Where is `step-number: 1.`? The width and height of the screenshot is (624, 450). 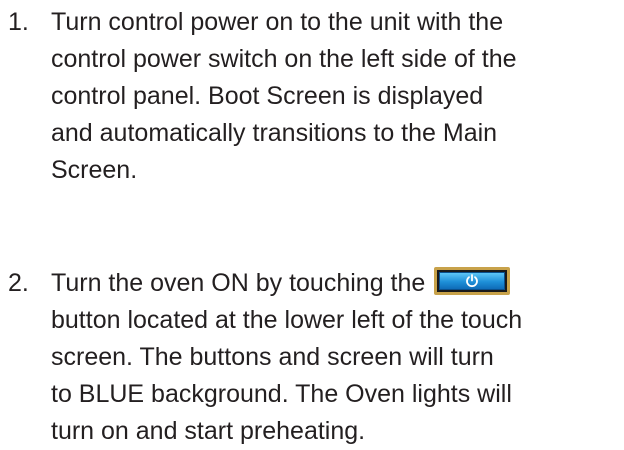
step-number: 1. is located at coordinates (18, 22).